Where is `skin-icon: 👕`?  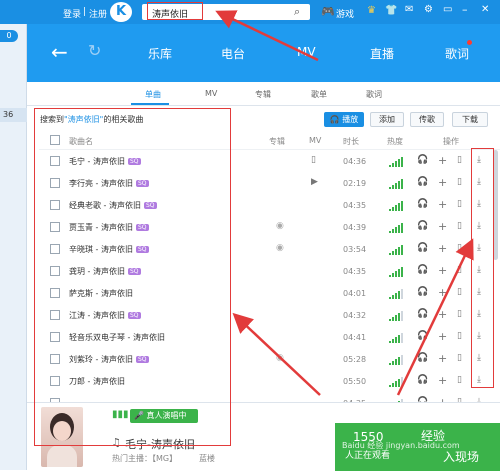
skin-icon: 👕 is located at coordinates (391, 10).